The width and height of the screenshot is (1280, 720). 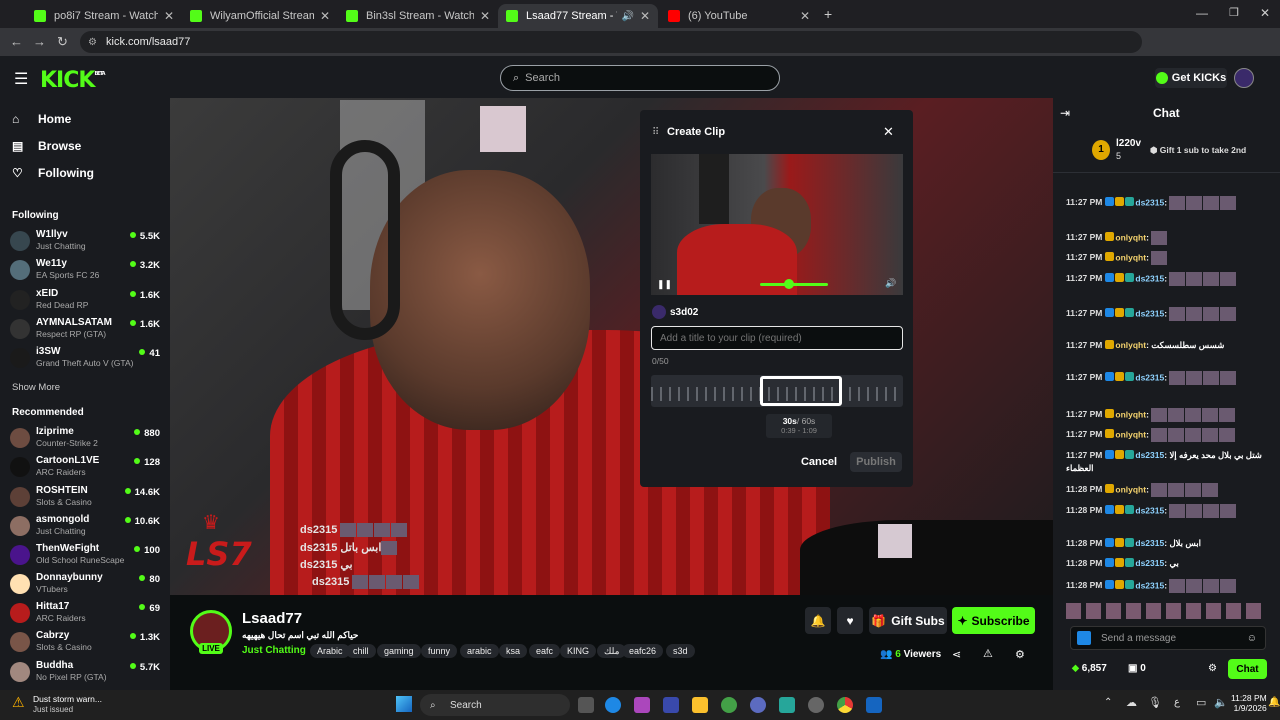 What do you see at coordinates (1128, 143) in the screenshot?
I see `top-gifter-name: l220v` at bounding box center [1128, 143].